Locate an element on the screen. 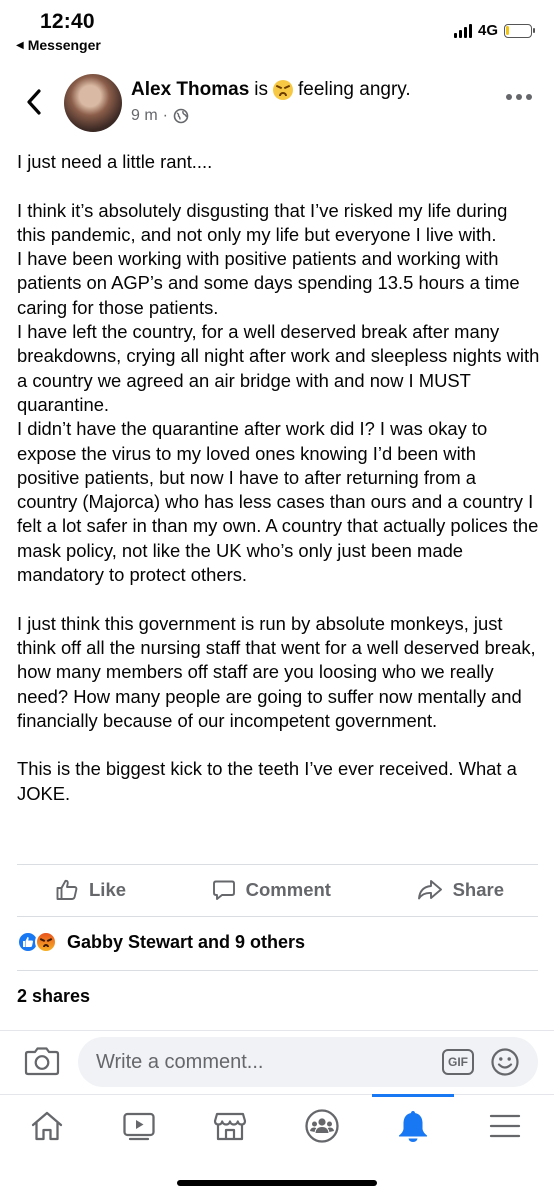 Image resolution: width=554 pixels, height=1200 pixels. reaction-icons is located at coordinates (39, 942).